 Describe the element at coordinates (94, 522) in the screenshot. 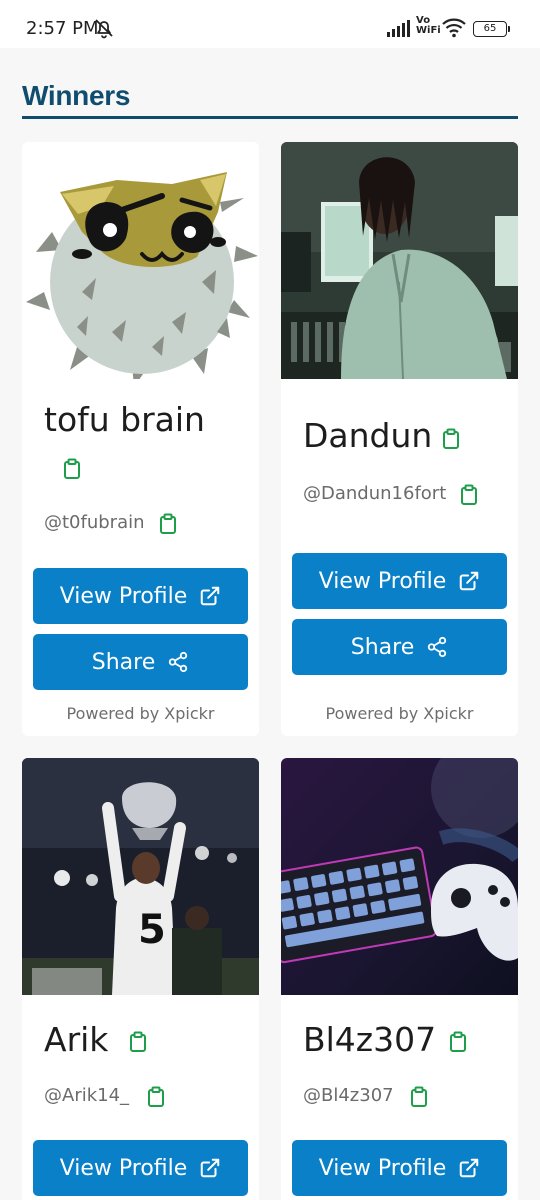

I see `winner-handle: @t0fubrain` at that location.